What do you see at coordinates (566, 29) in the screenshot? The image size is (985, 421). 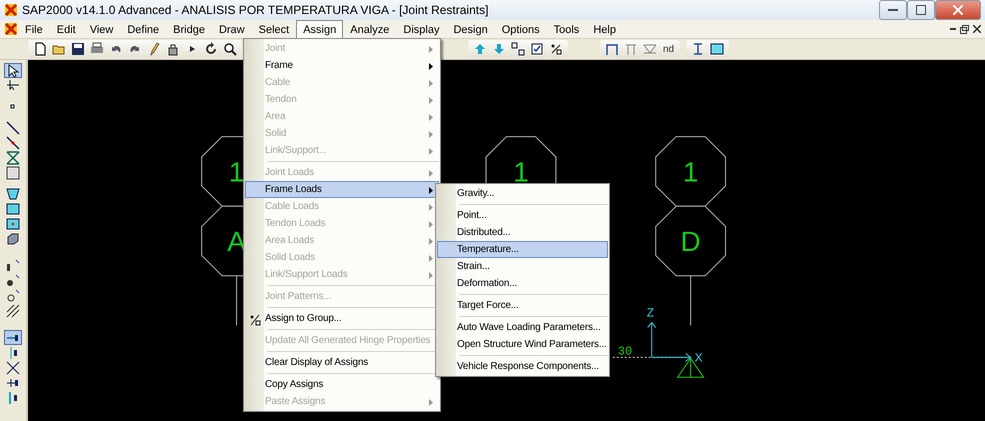 I see `menu-item: Tools` at bounding box center [566, 29].